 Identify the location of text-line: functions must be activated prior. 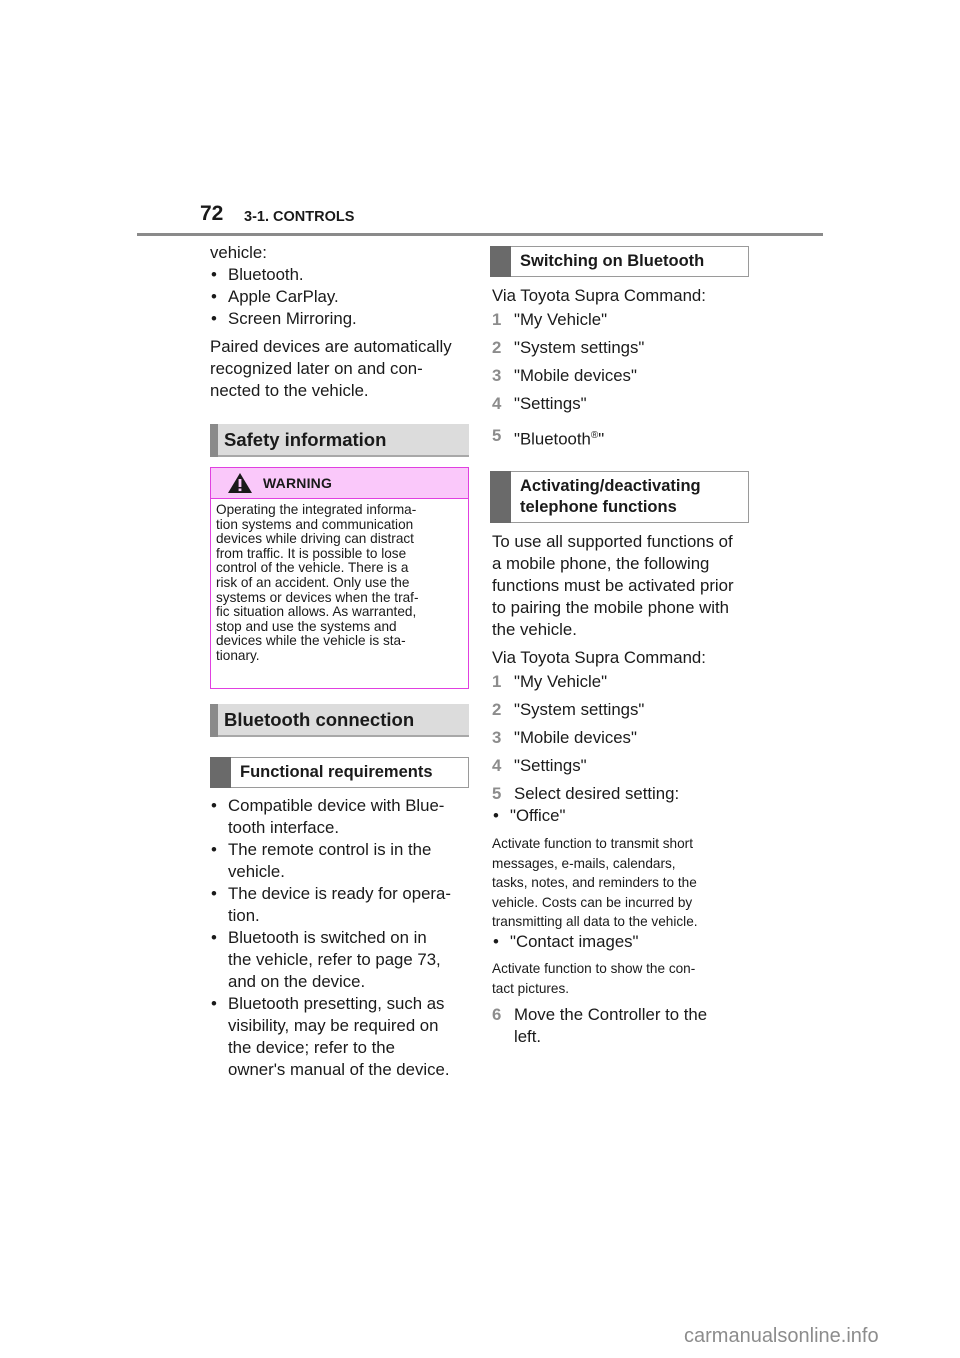
(613, 585).